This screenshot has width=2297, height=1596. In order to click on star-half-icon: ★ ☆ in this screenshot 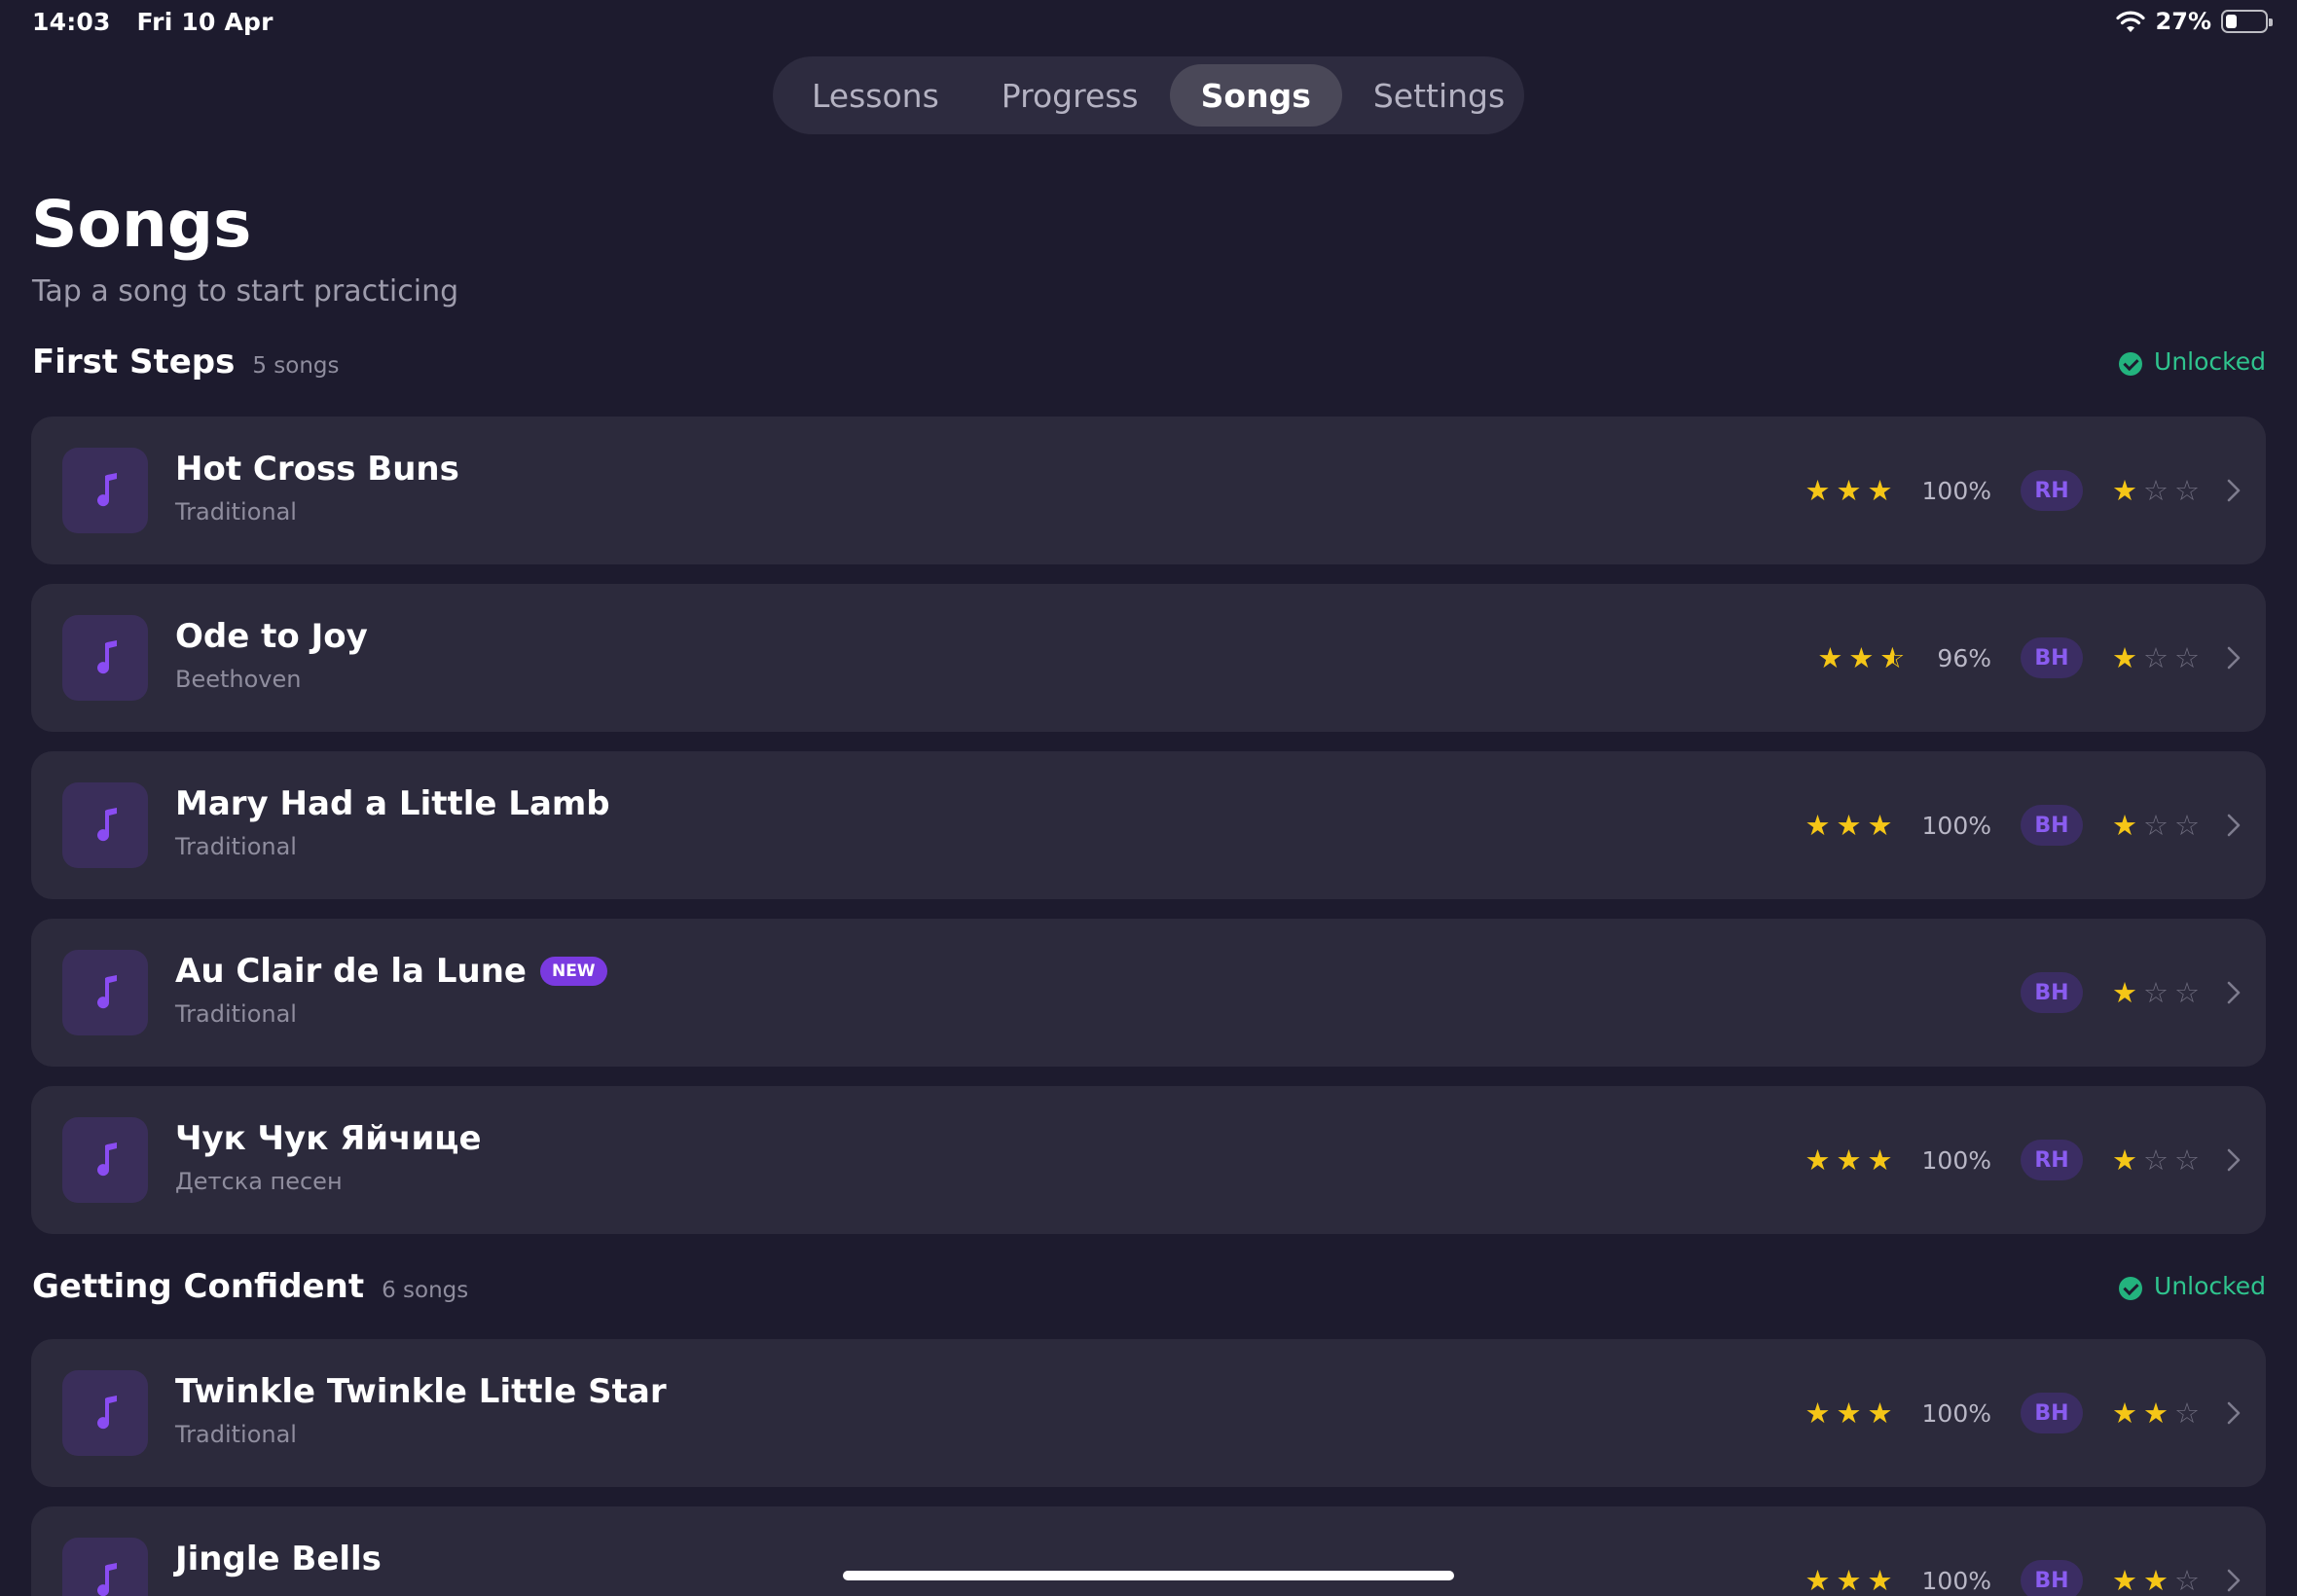, I will do `click(1892, 658)`.